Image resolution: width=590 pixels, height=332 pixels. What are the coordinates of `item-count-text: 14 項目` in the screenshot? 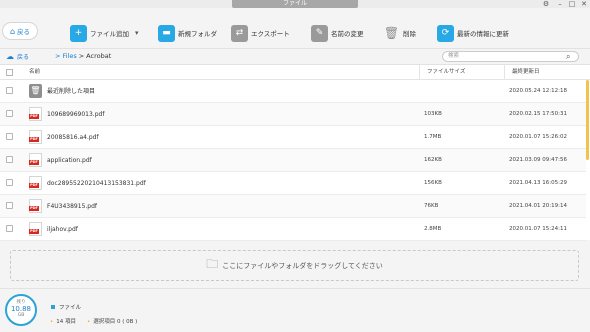 It's located at (66, 322).